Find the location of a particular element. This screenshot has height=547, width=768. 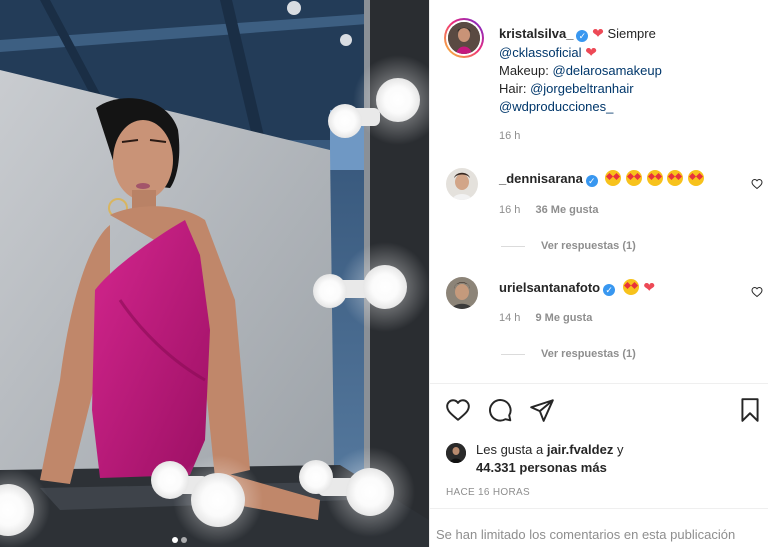

comment-row: _dennisarana ✓ is located at coordinates (602, 179).